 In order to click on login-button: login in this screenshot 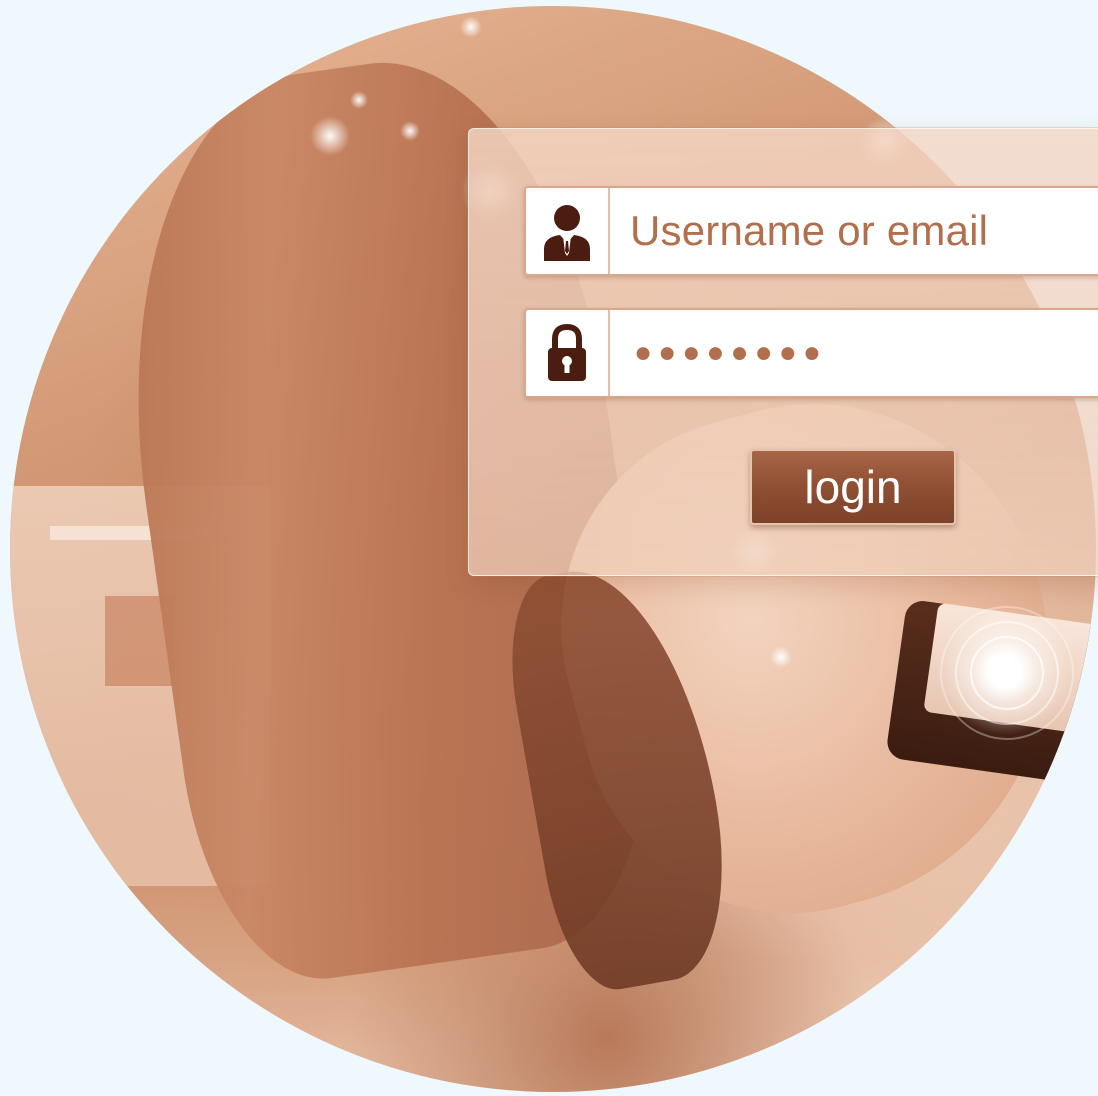, I will do `click(853, 487)`.